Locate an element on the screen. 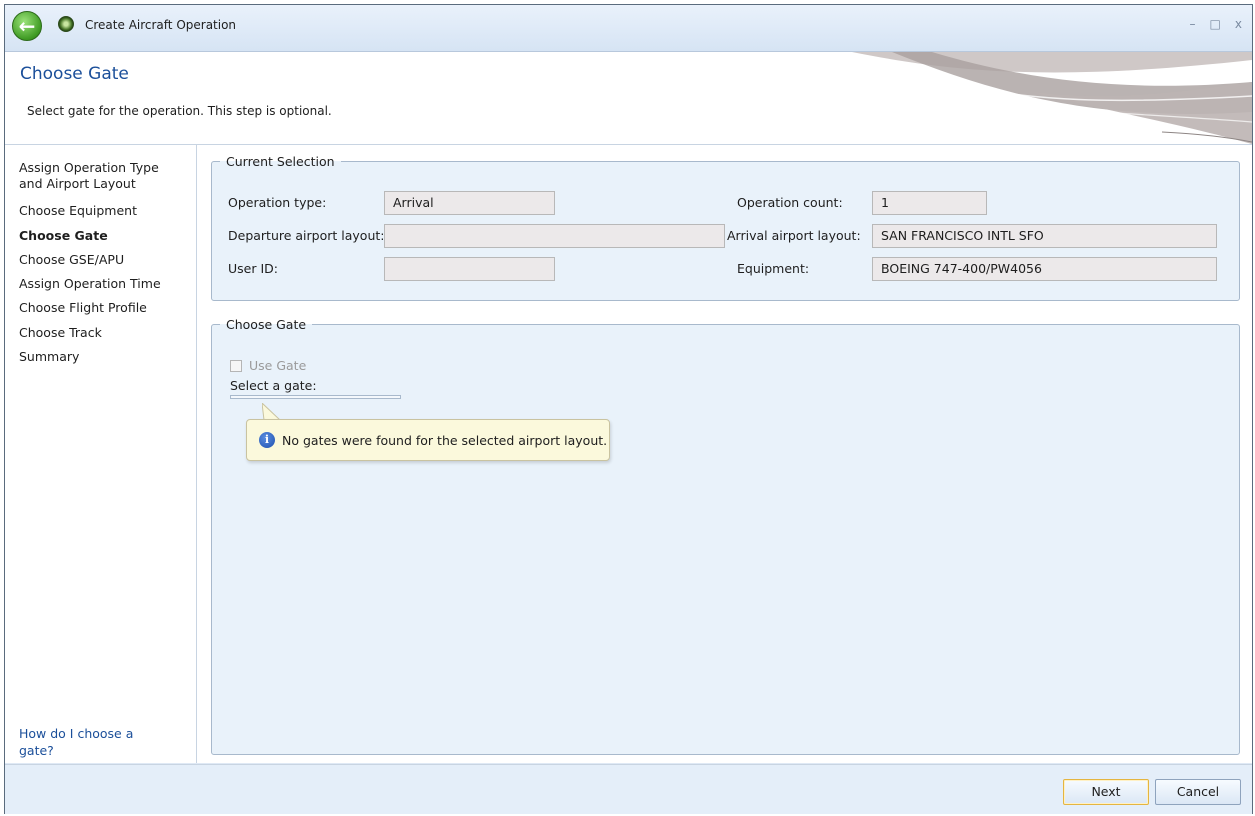  minimize-icon: – is located at coordinates (1193, 24).